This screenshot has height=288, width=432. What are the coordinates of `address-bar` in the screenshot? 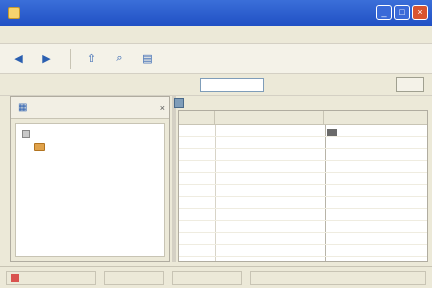 It's located at (216, 85).